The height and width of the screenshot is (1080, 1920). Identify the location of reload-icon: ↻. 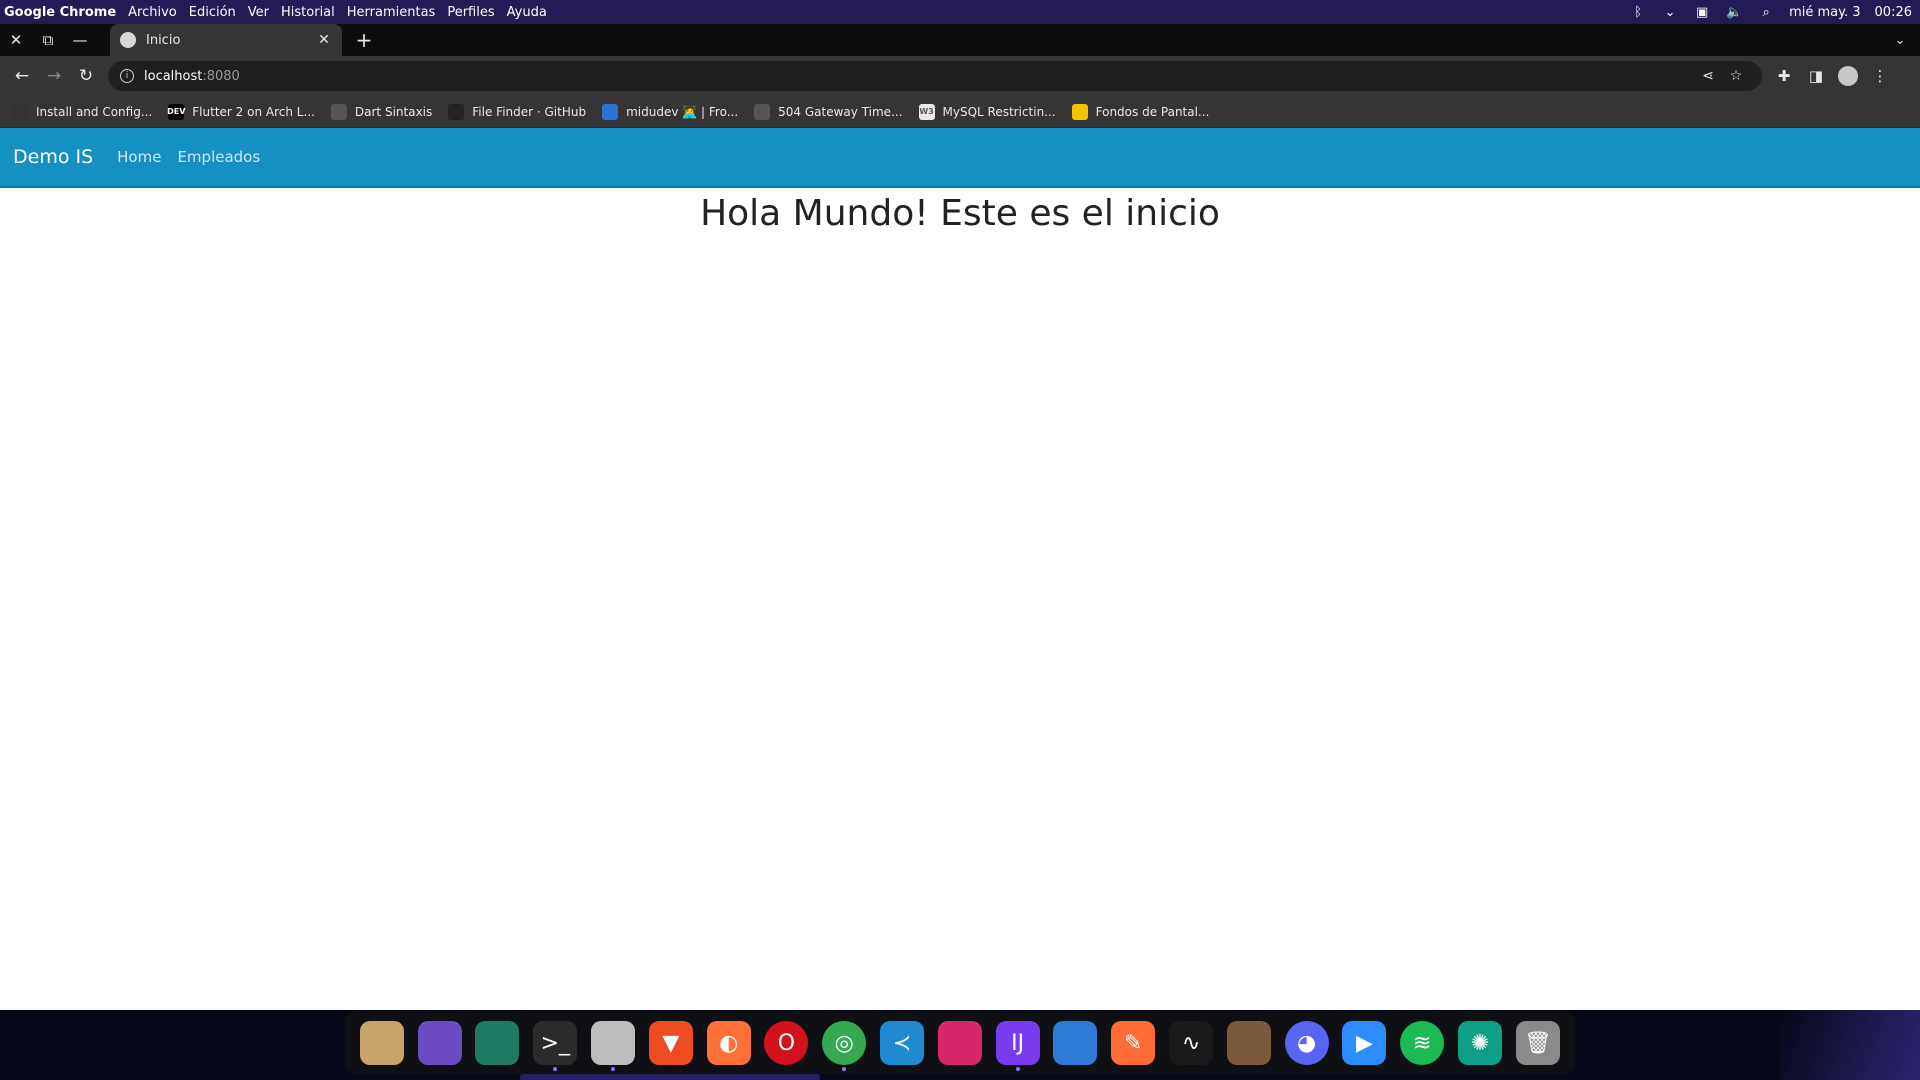
(86, 76).